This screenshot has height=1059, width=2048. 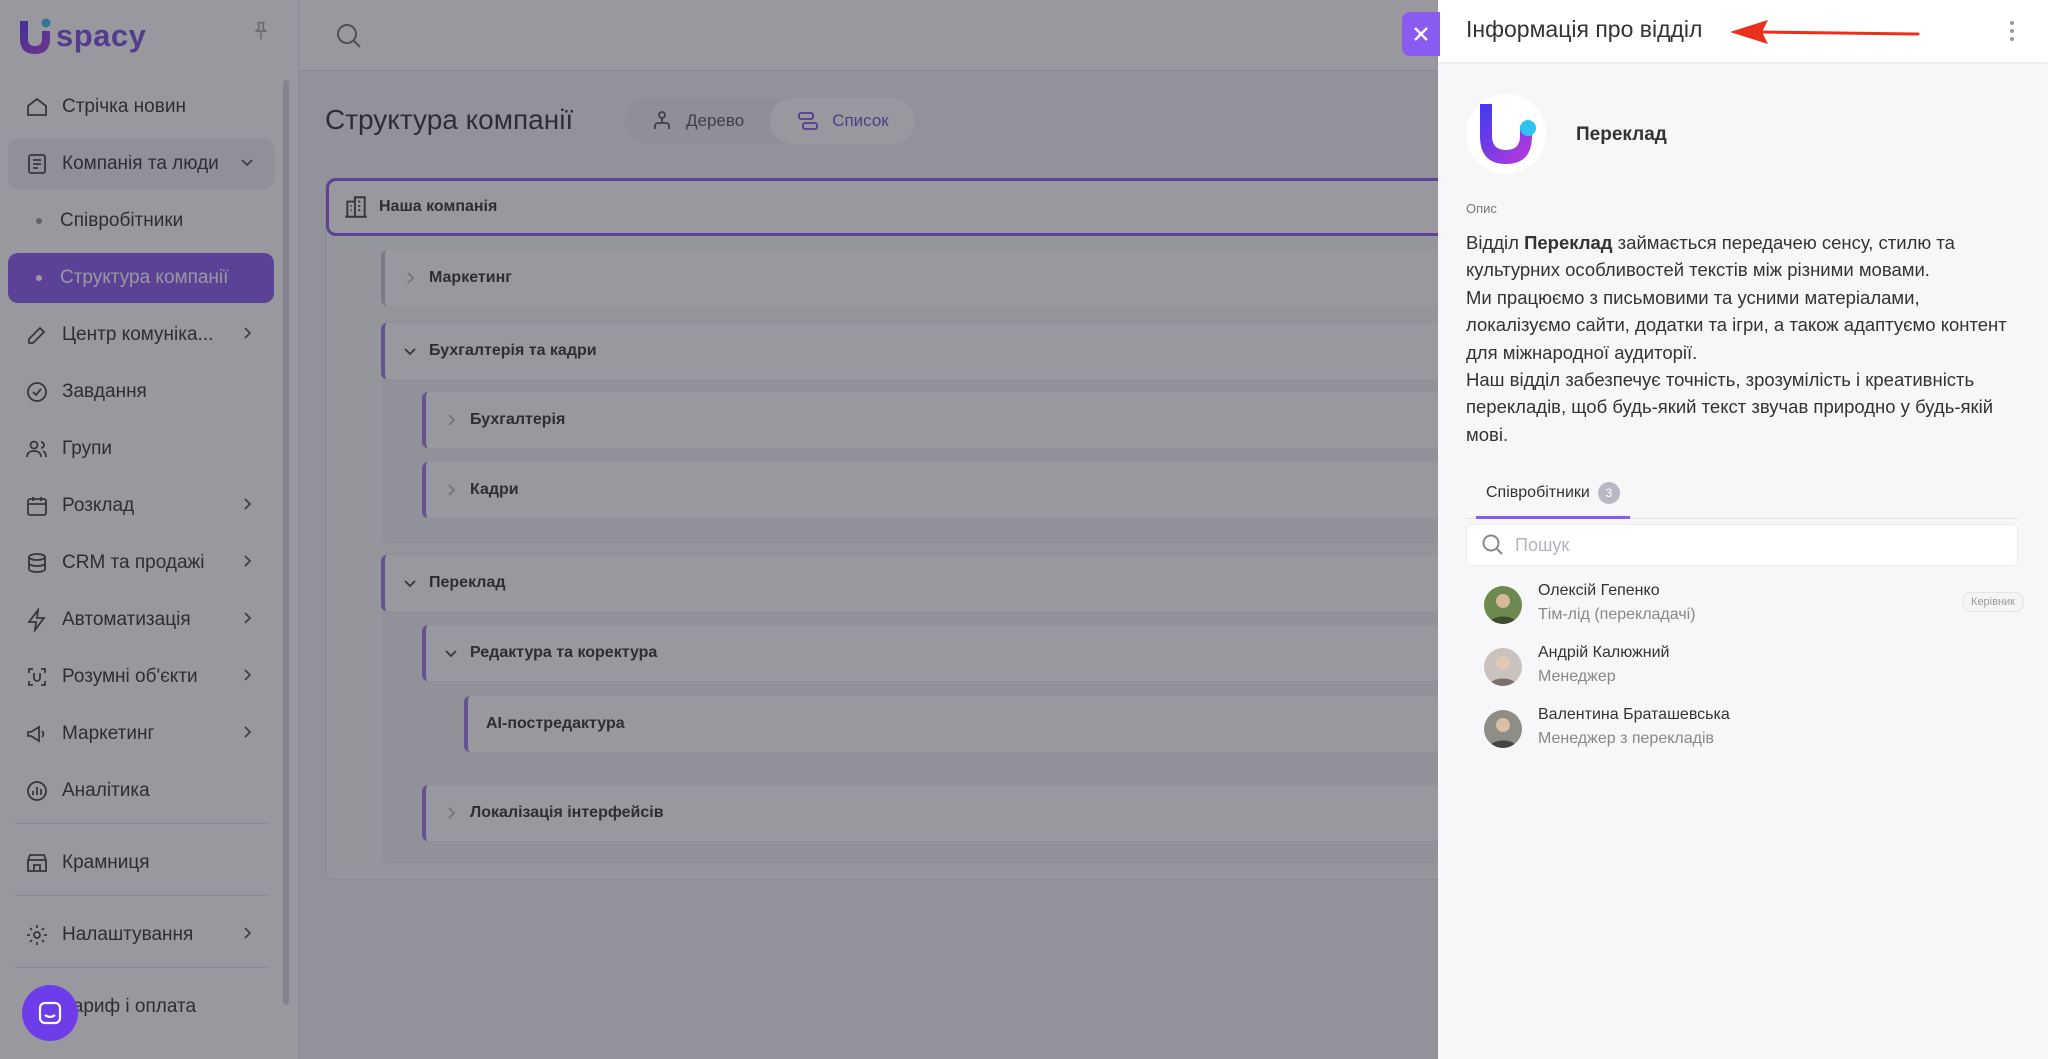 I want to click on search-icon, so click(x=1492, y=544).